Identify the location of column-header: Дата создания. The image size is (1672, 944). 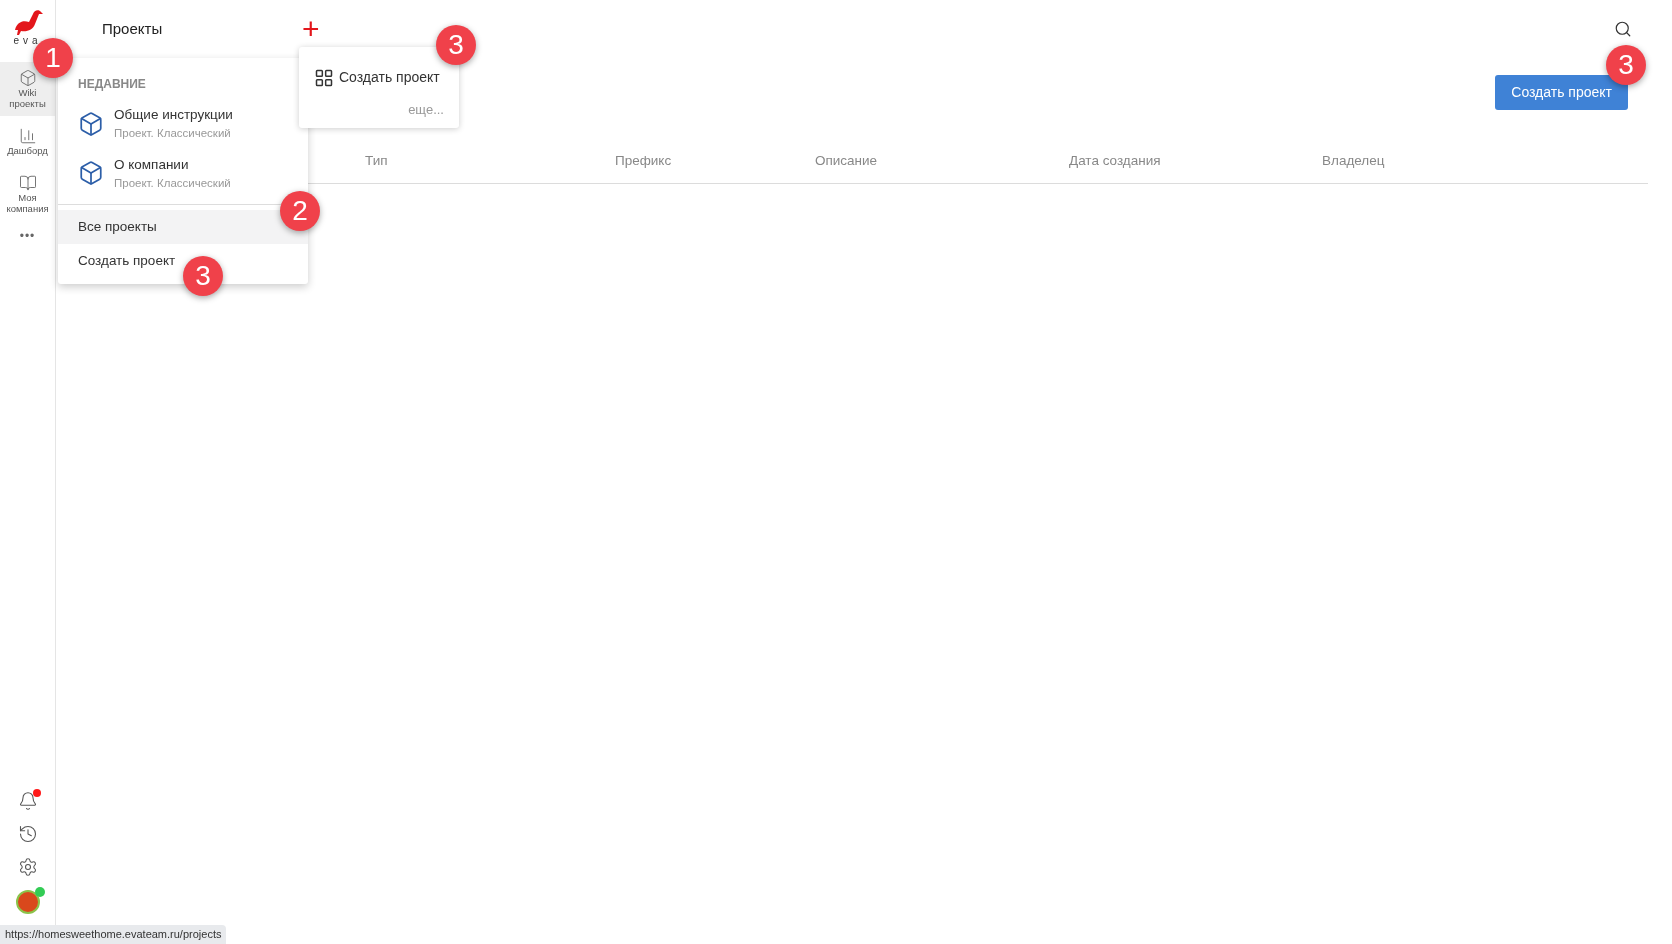
(1115, 161).